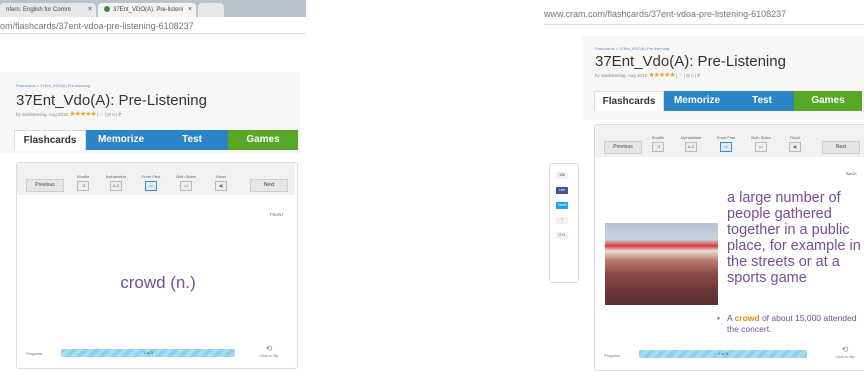 This screenshot has height=371, width=864. What do you see at coordinates (38, 10) in the screenshot?
I see `browser-tab-1-label: nfern: English for Comm` at bounding box center [38, 10].